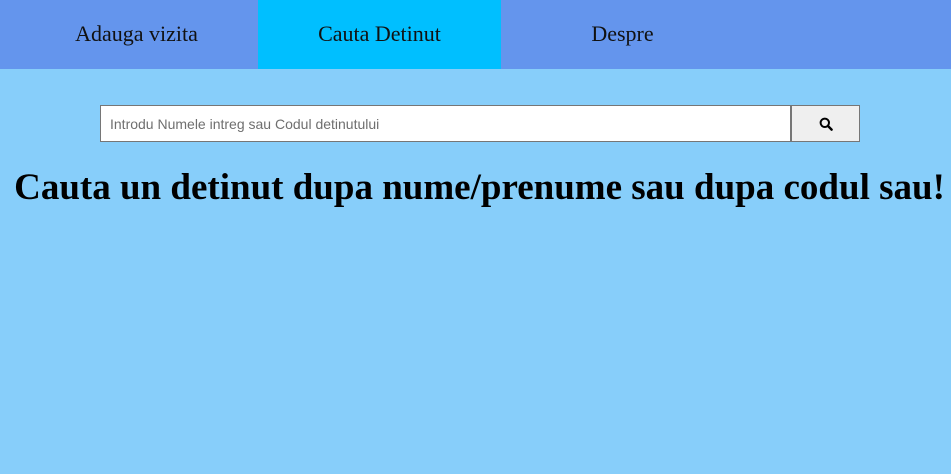  I want to click on search-button, so click(825, 123).